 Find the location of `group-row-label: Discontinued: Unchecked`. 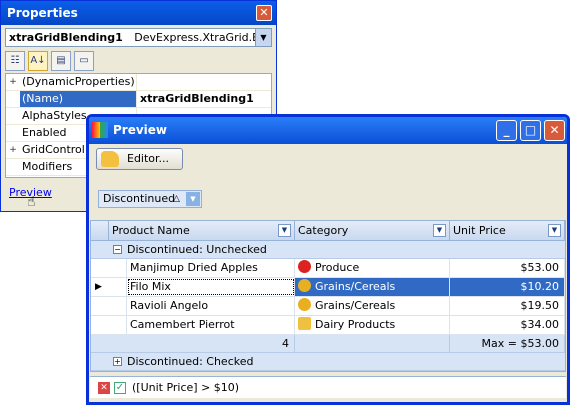

group-row-label: Discontinued: Unchecked is located at coordinates (197, 249).